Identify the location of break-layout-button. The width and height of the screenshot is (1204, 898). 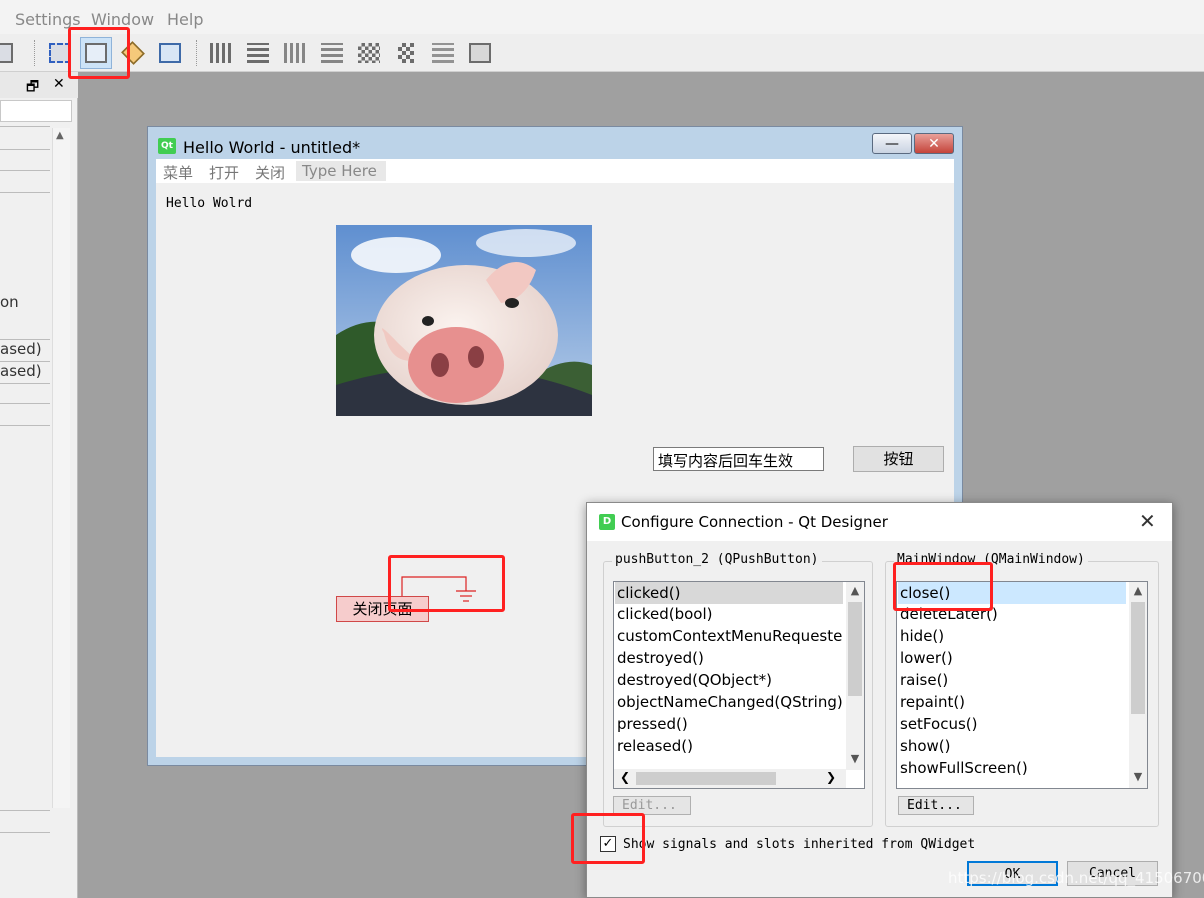
(443, 53).